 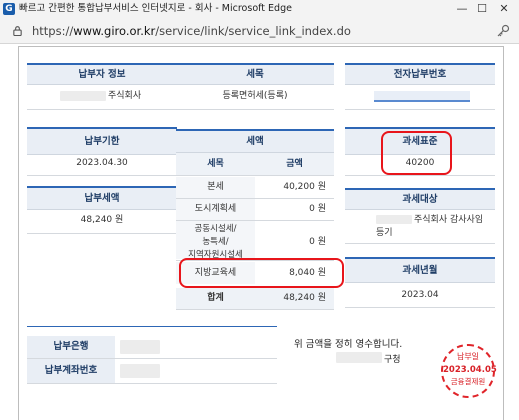 I want to click on row-facility-tax-name: 공동시설세/ 농특세/ 지역자원시설세, so click(x=215, y=240).